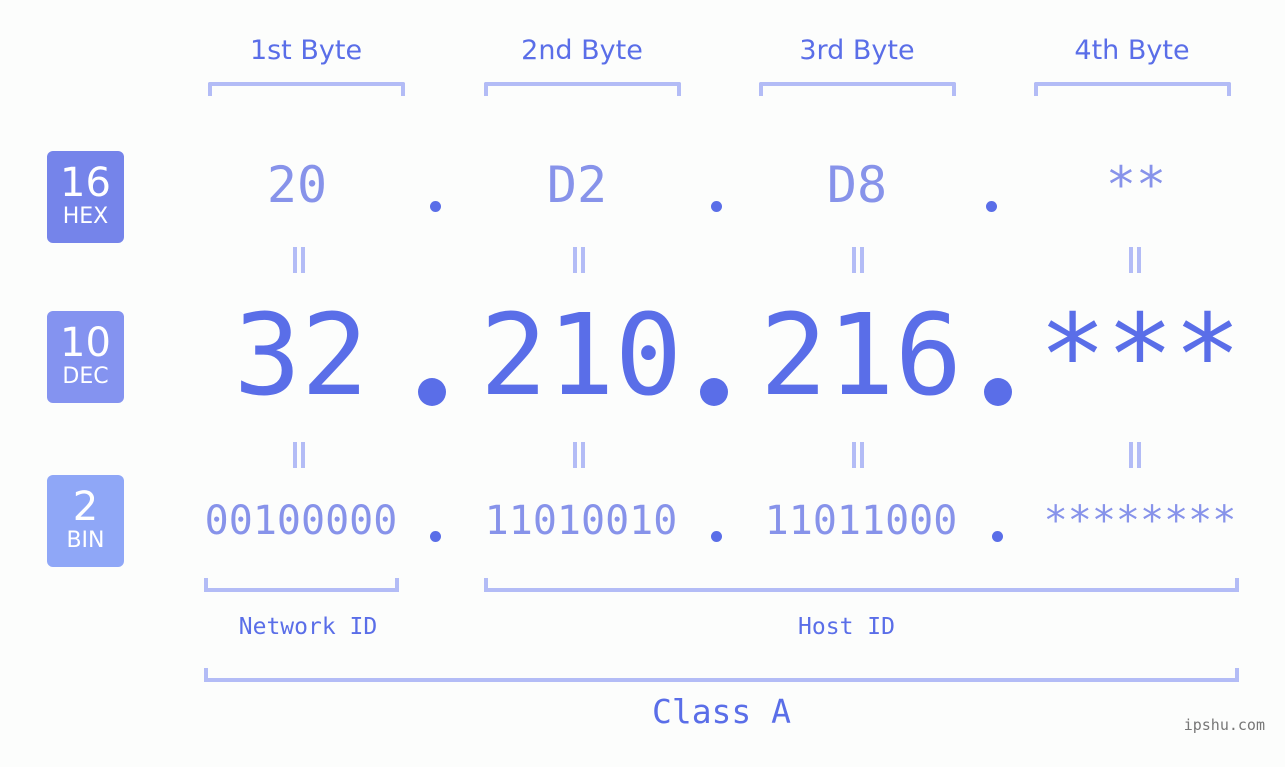 This screenshot has height=767, width=1285. I want to click on byte-header-4: 4th Byte, so click(1132, 50).